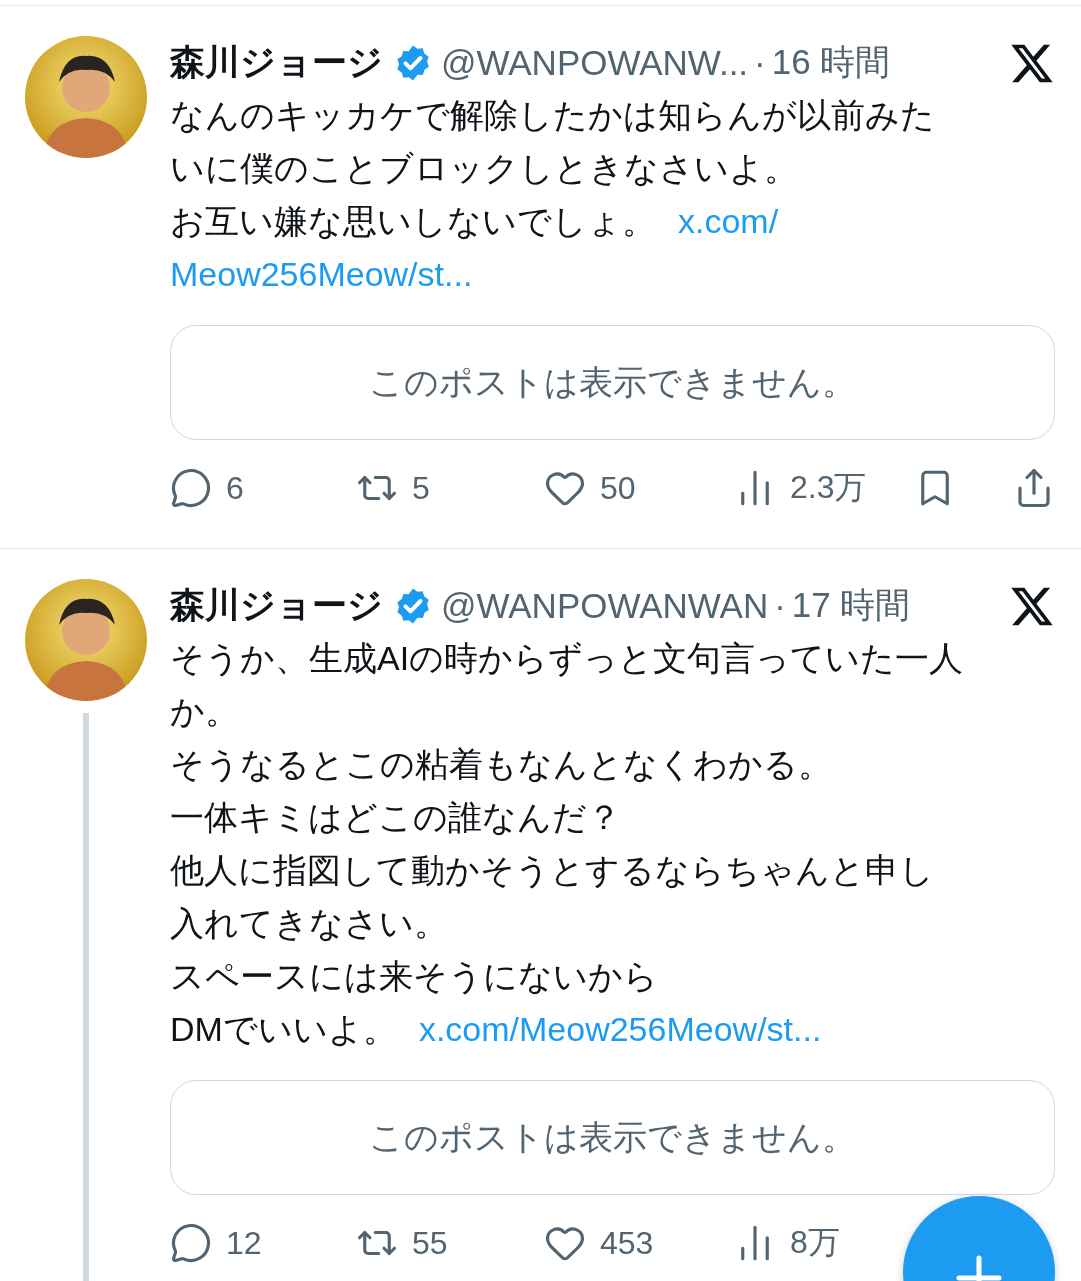 The image size is (1081, 1281). Describe the element at coordinates (590, 488) in the screenshot. I see `like-button: 50` at that location.